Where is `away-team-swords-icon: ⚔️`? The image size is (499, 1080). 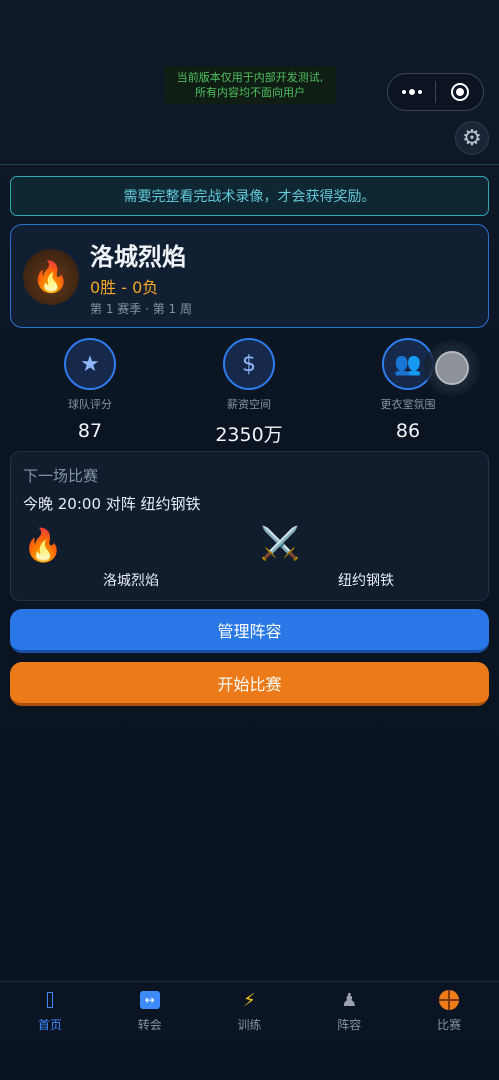 away-team-swords-icon: ⚔️ is located at coordinates (280, 543).